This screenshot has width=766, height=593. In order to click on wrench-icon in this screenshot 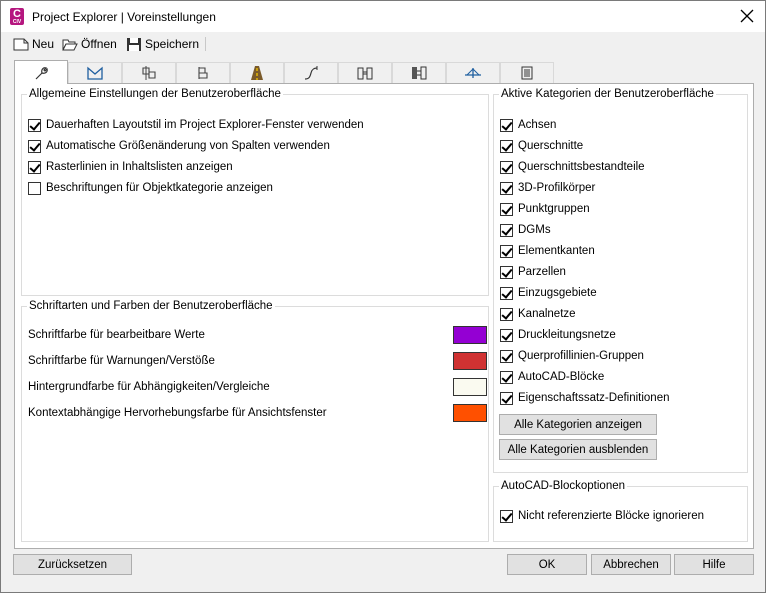, I will do `click(41, 72)`.